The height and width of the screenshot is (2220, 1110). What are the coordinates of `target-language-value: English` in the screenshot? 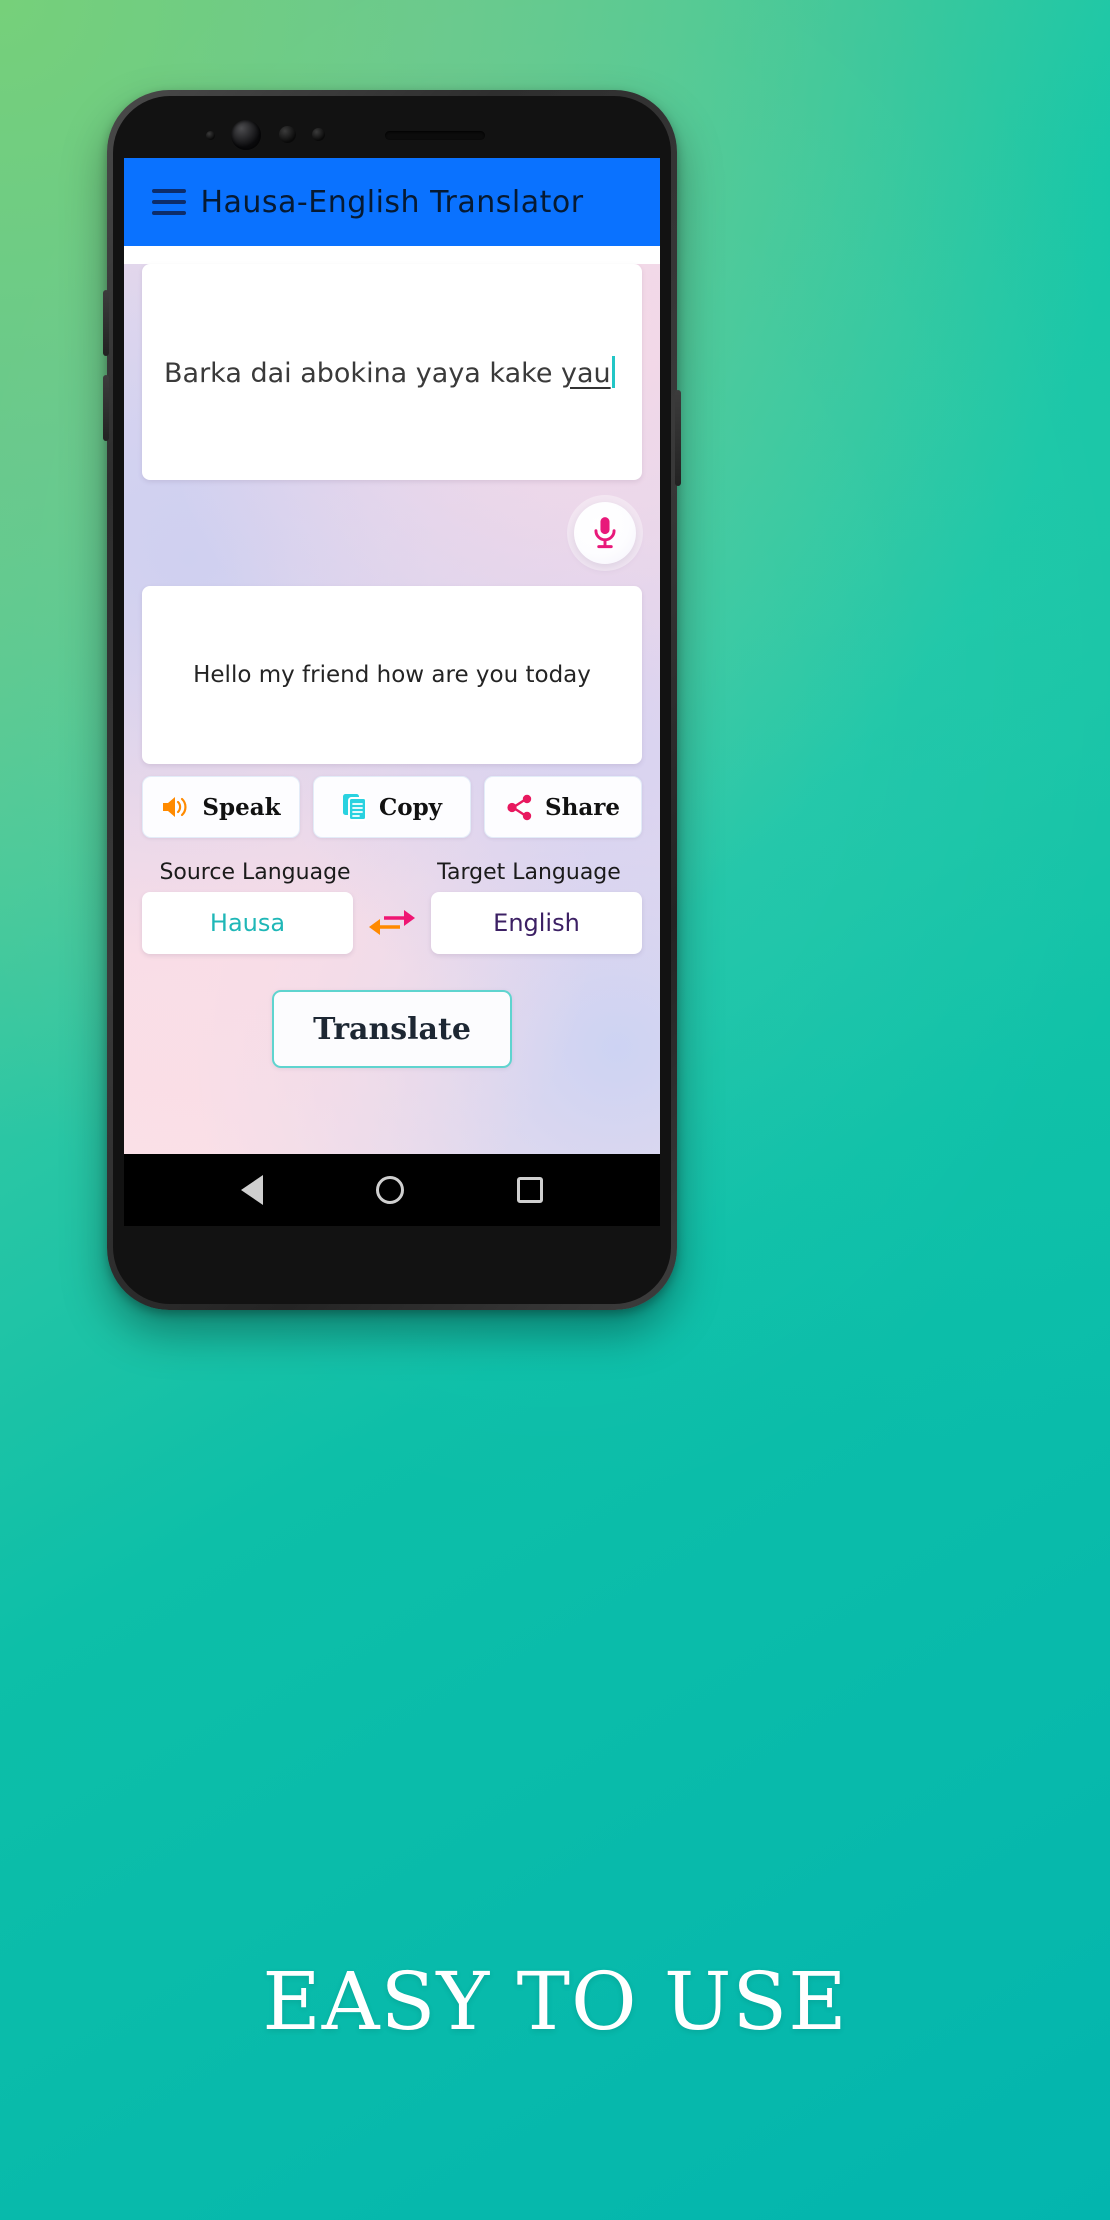 It's located at (536, 923).